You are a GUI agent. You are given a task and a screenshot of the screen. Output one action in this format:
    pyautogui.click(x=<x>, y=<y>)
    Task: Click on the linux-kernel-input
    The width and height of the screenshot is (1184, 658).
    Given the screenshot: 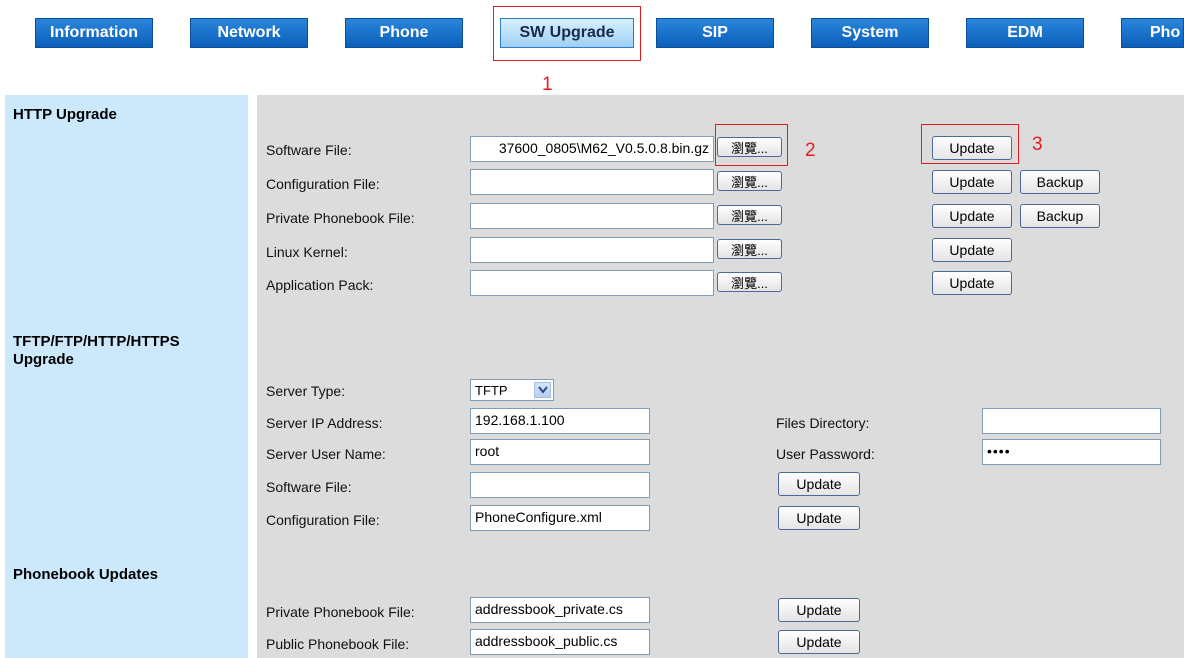 What is the action you would take?
    pyautogui.click(x=592, y=250)
    